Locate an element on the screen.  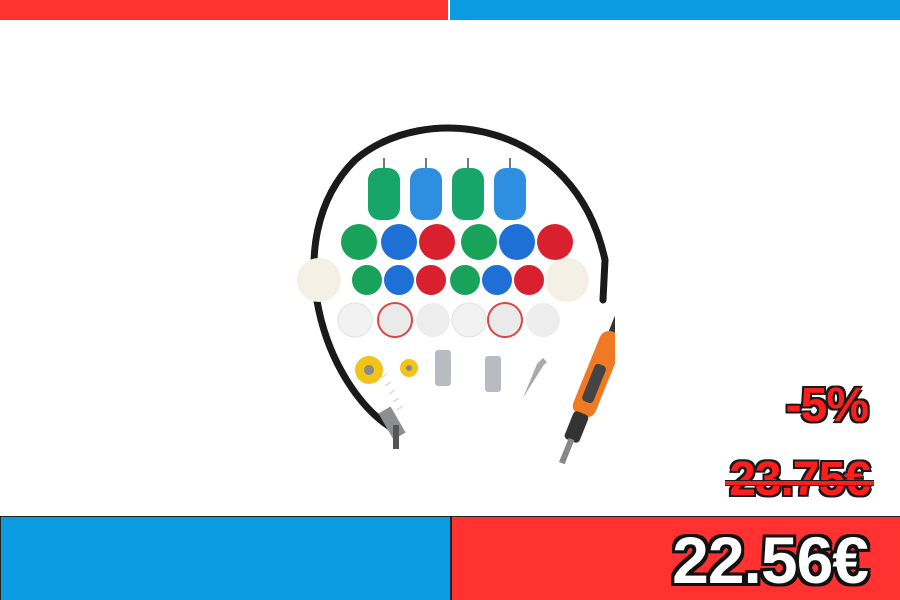
small-pads is located at coordinates (443, 280).